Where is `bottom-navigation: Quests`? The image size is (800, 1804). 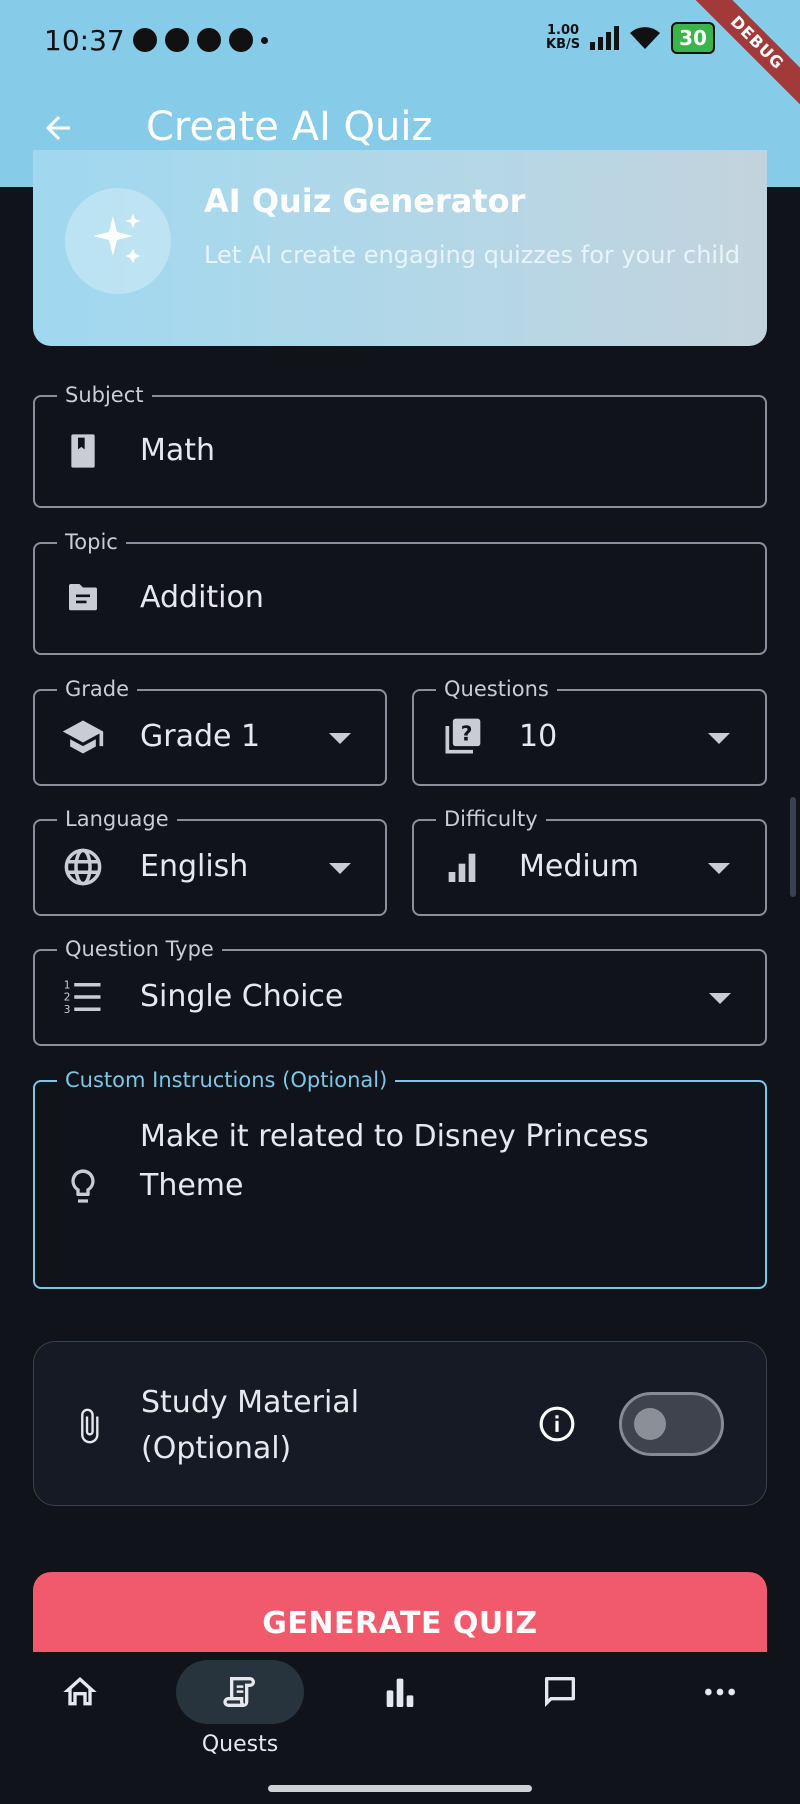 bottom-navigation: Quests is located at coordinates (400, 1728).